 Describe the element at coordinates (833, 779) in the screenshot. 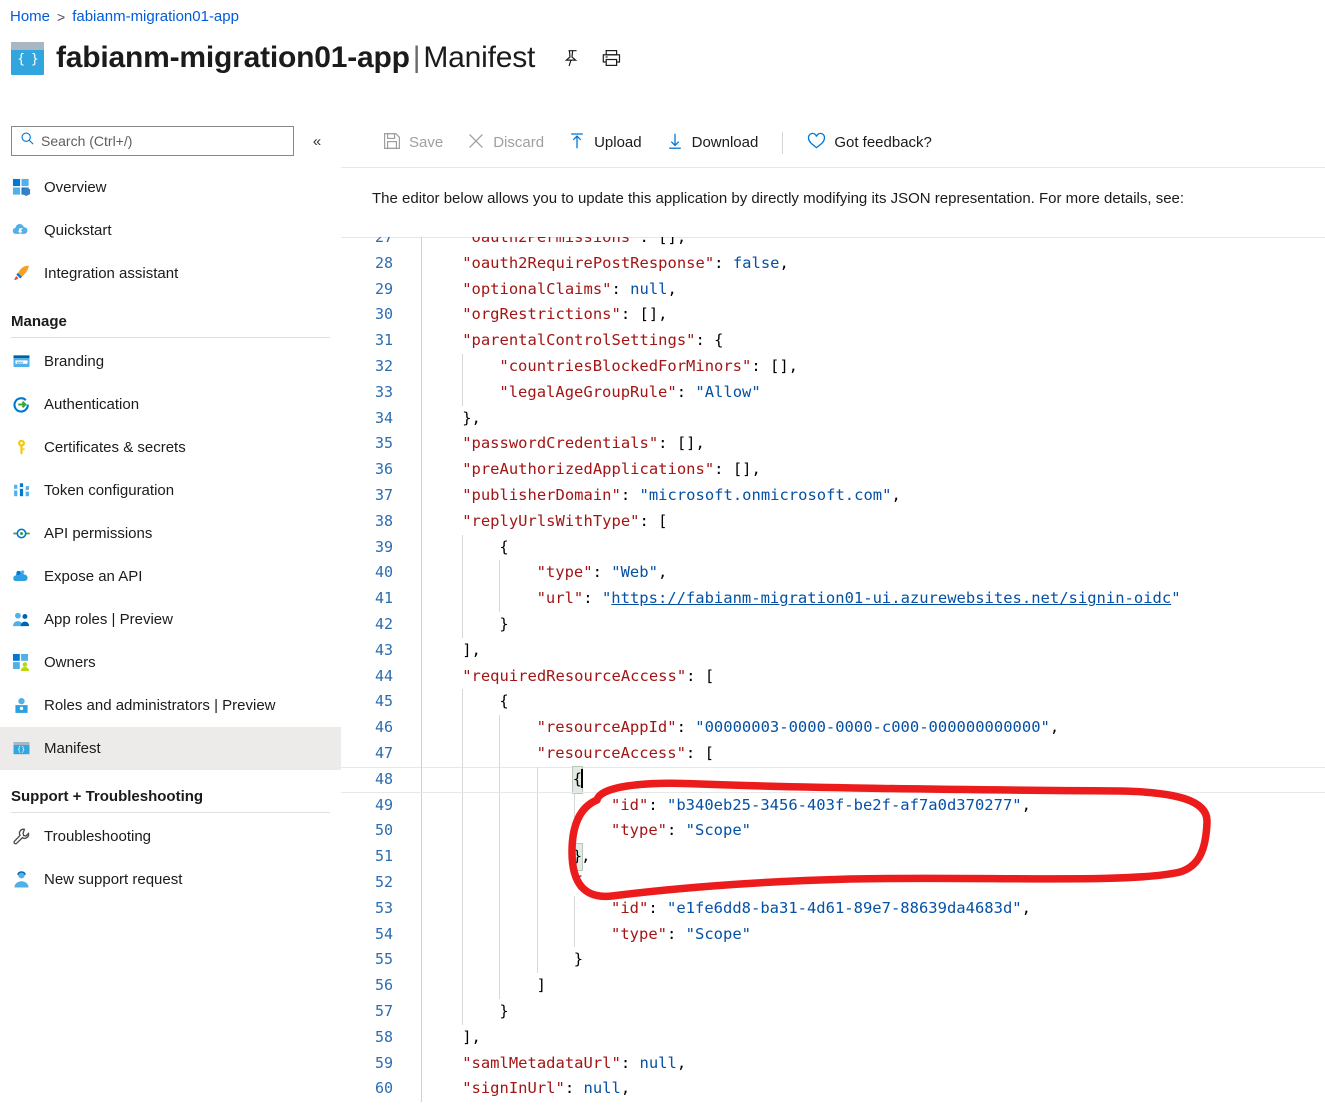

I see `code-line: 48 {` at that location.